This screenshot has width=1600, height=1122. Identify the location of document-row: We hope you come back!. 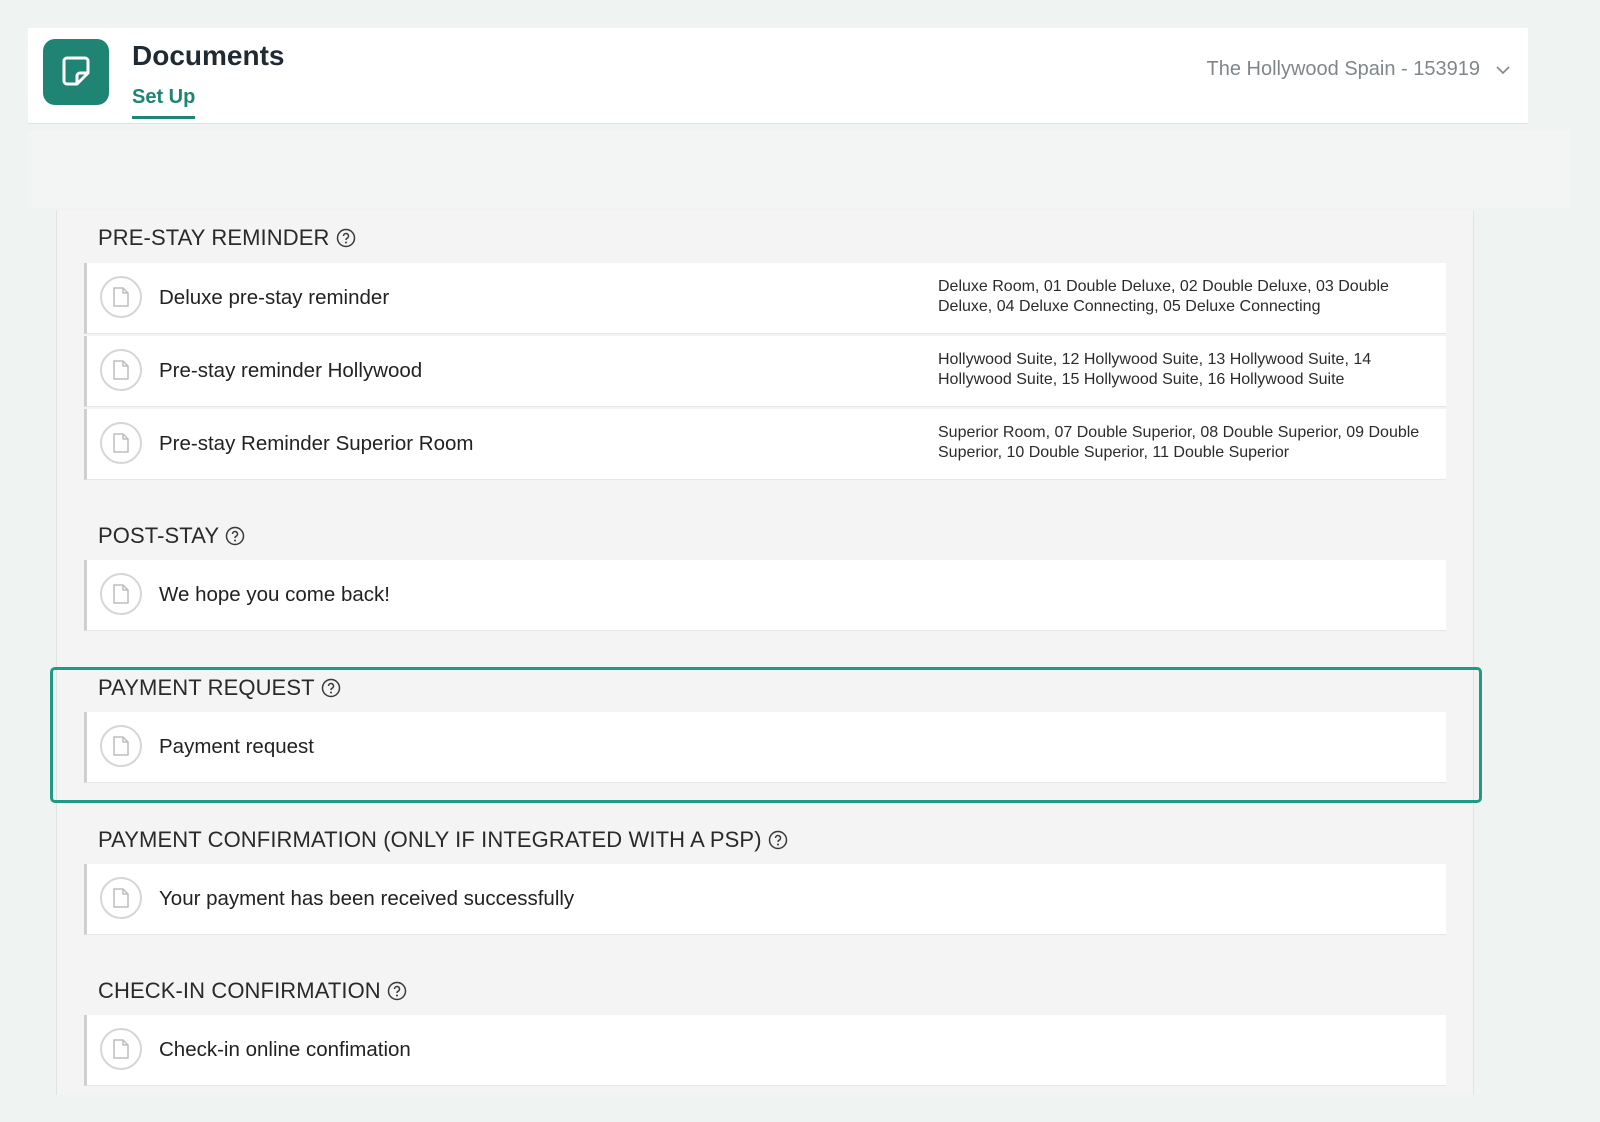
(765, 595).